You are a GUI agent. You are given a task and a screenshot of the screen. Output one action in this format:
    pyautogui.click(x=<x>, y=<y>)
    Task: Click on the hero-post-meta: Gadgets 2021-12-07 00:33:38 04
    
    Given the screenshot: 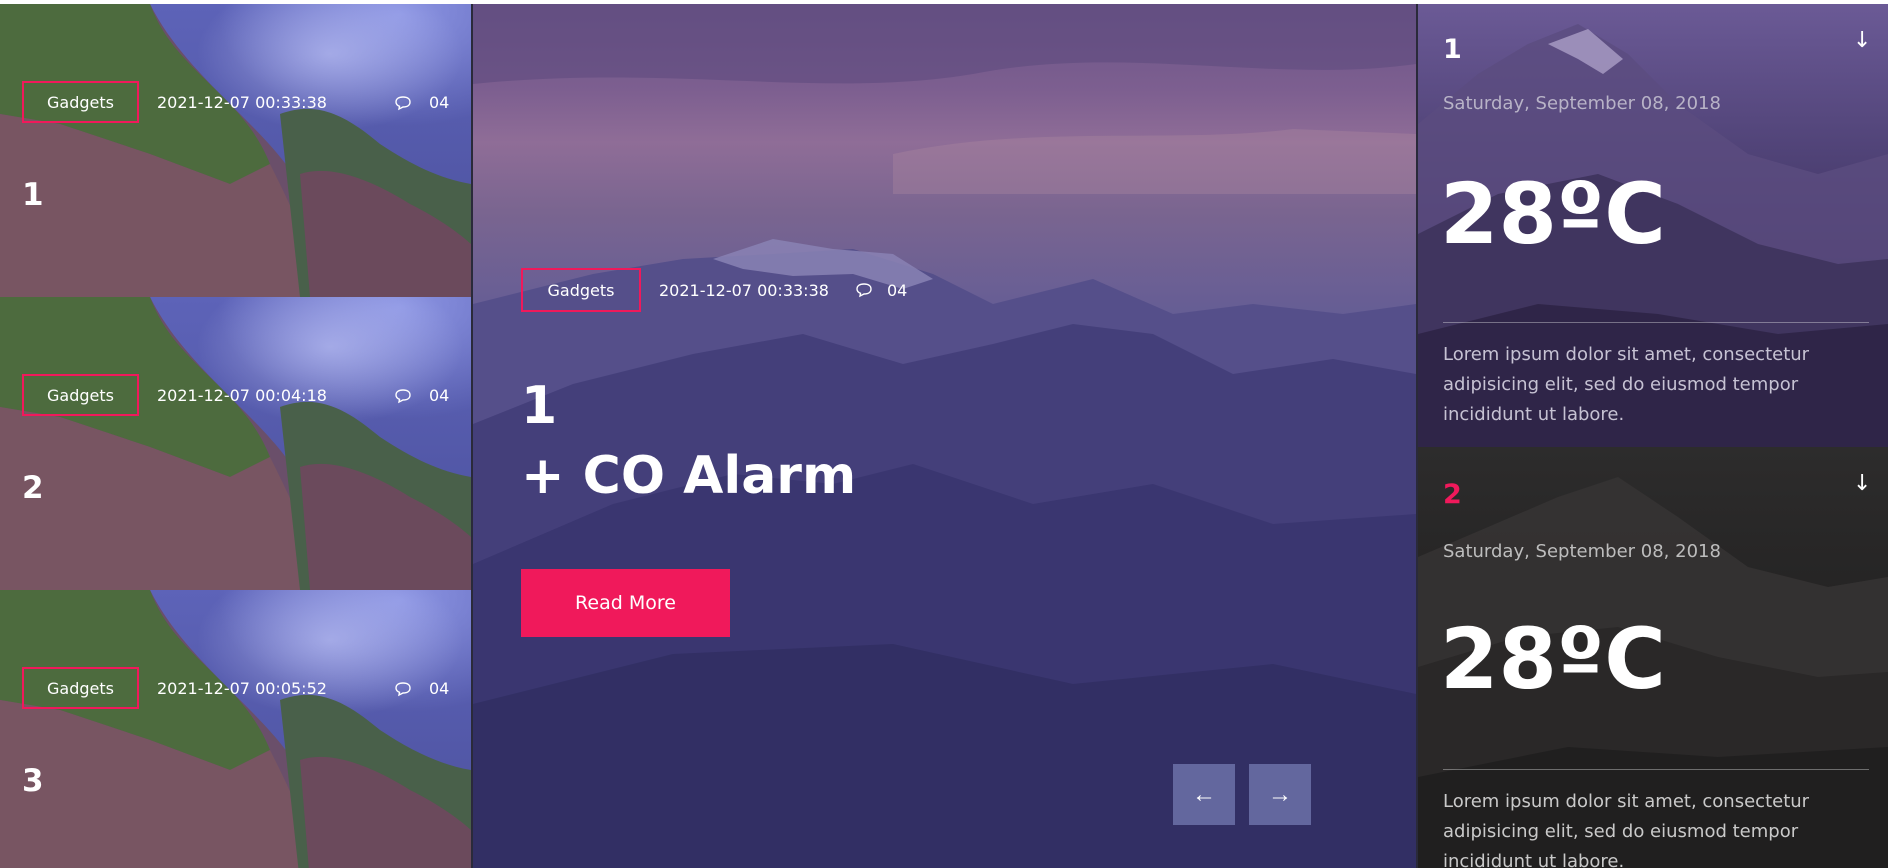 What is the action you would take?
    pyautogui.click(x=714, y=290)
    